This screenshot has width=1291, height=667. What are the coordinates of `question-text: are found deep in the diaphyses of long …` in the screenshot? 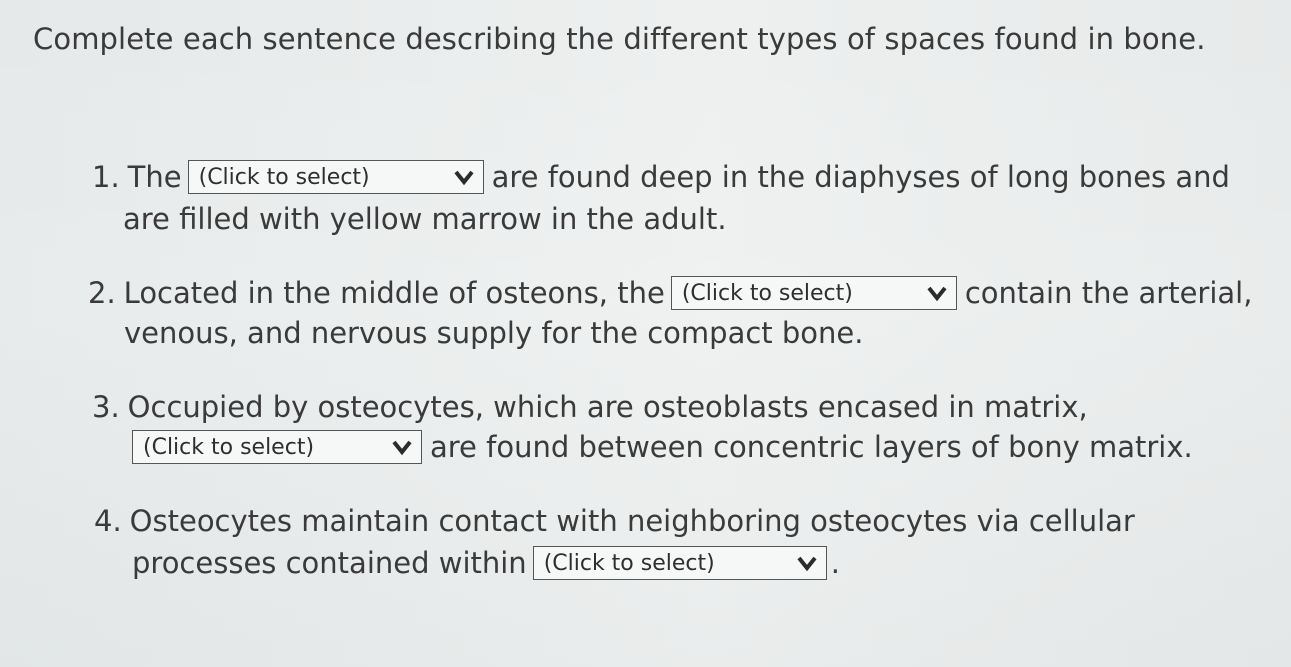 It's located at (860, 177).